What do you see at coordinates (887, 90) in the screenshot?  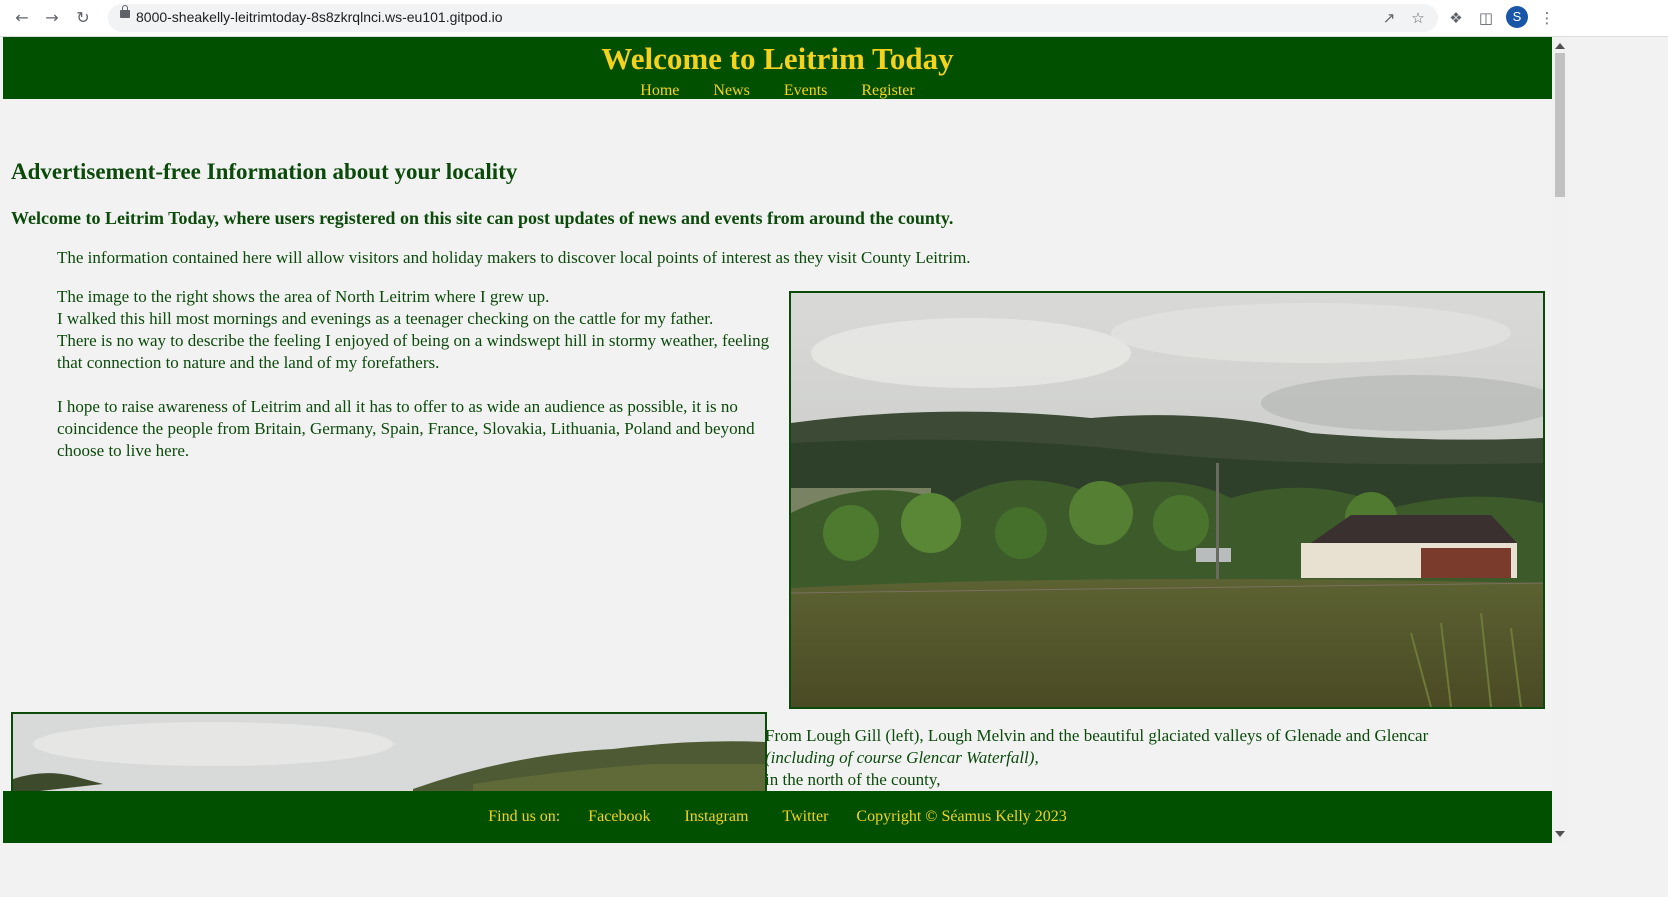 I see `nav-register: Register` at bounding box center [887, 90].